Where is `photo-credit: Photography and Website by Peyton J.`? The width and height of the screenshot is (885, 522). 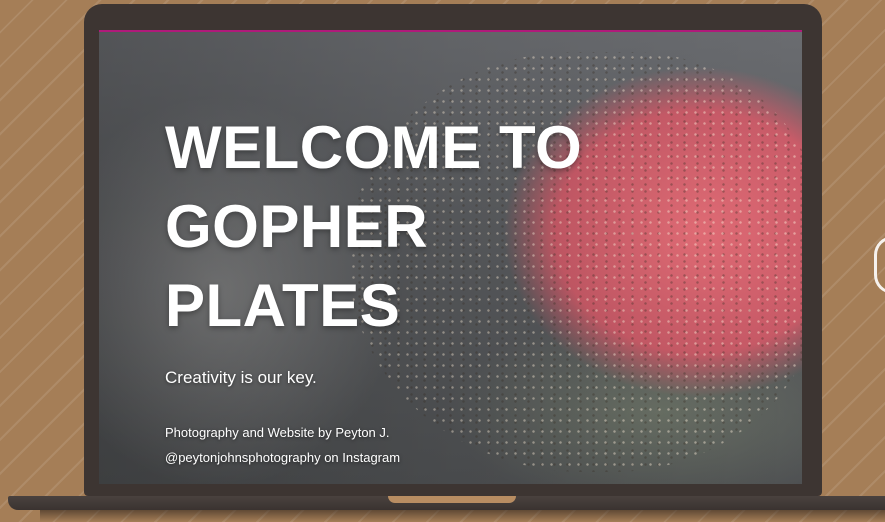
photo-credit: Photography and Website by Peyton J. is located at coordinates (277, 432).